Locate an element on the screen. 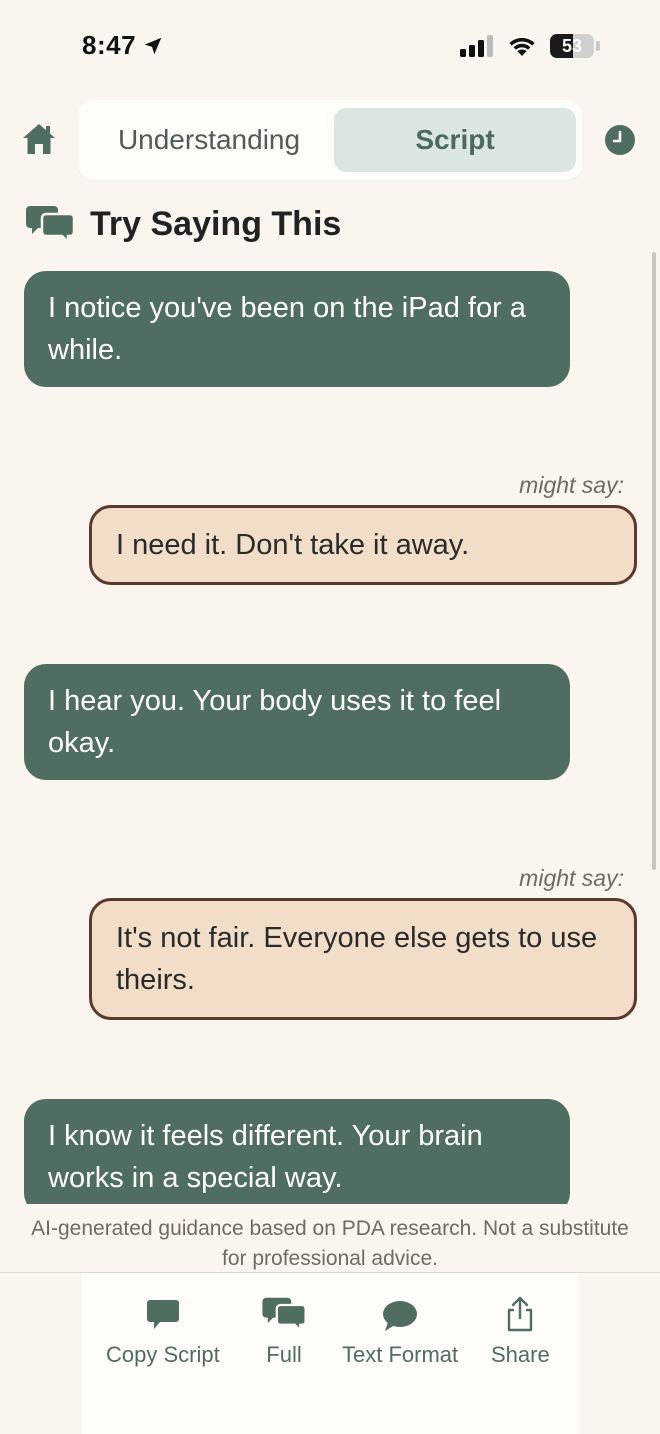 This screenshot has height=1434, width=660. status-indicators: 53 is located at coordinates (530, 46).